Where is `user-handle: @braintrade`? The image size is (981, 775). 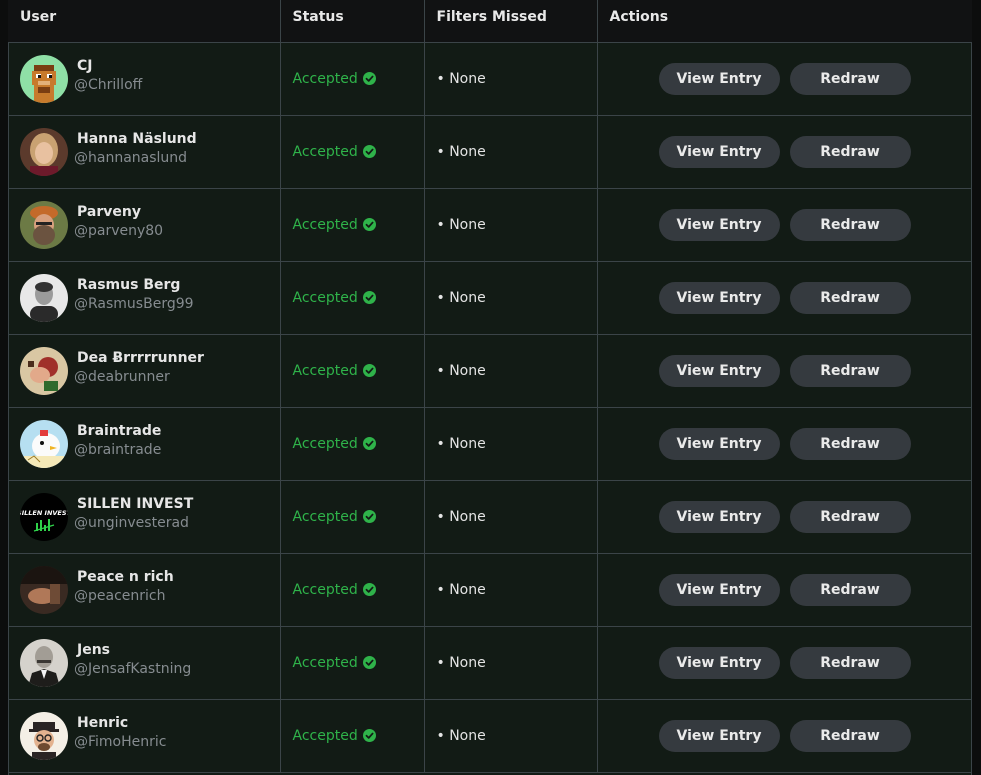 user-handle: @braintrade is located at coordinates (117, 450).